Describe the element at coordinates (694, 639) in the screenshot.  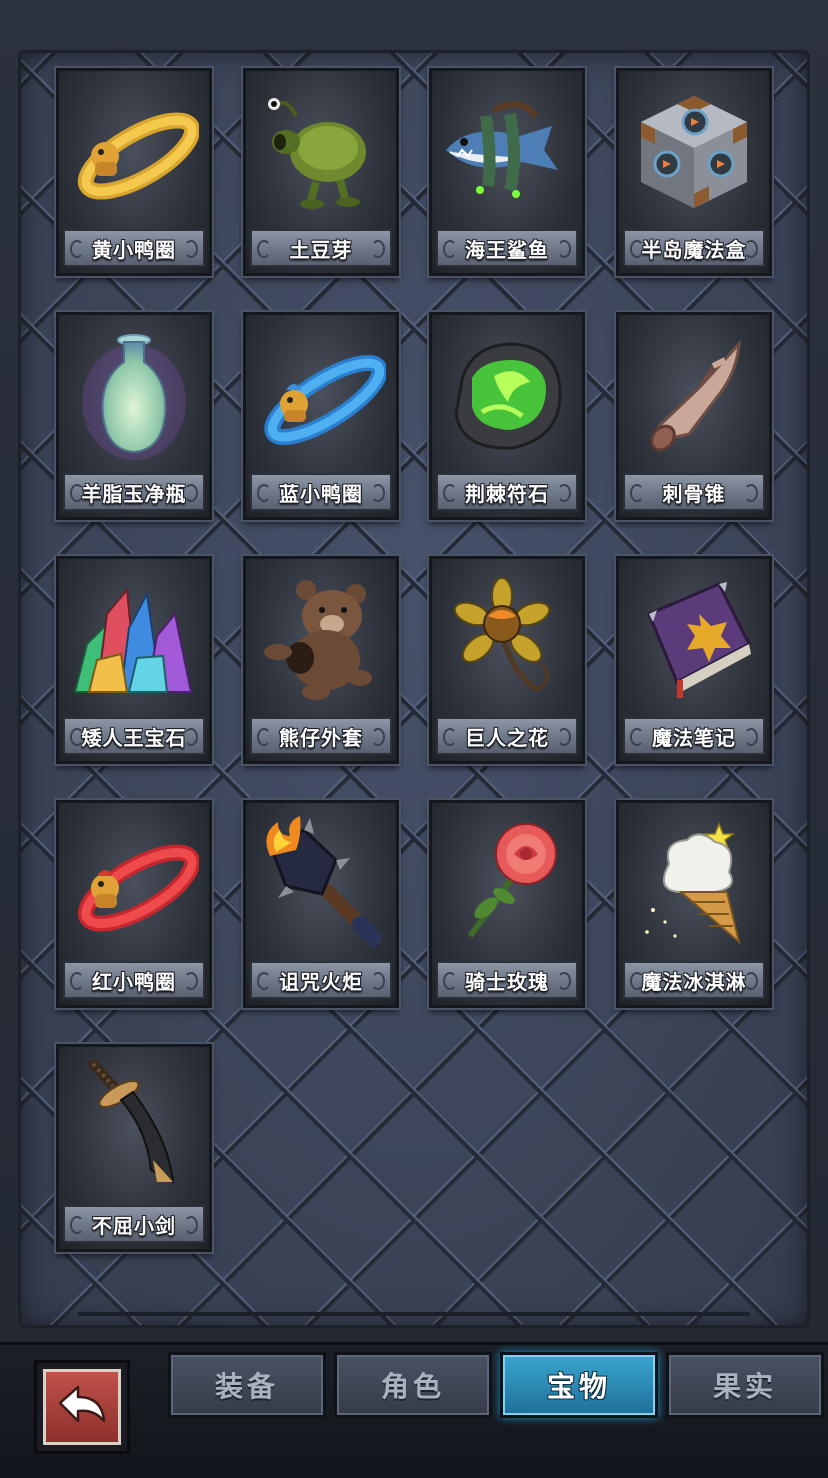
I see `magic-notebook-icon` at that location.